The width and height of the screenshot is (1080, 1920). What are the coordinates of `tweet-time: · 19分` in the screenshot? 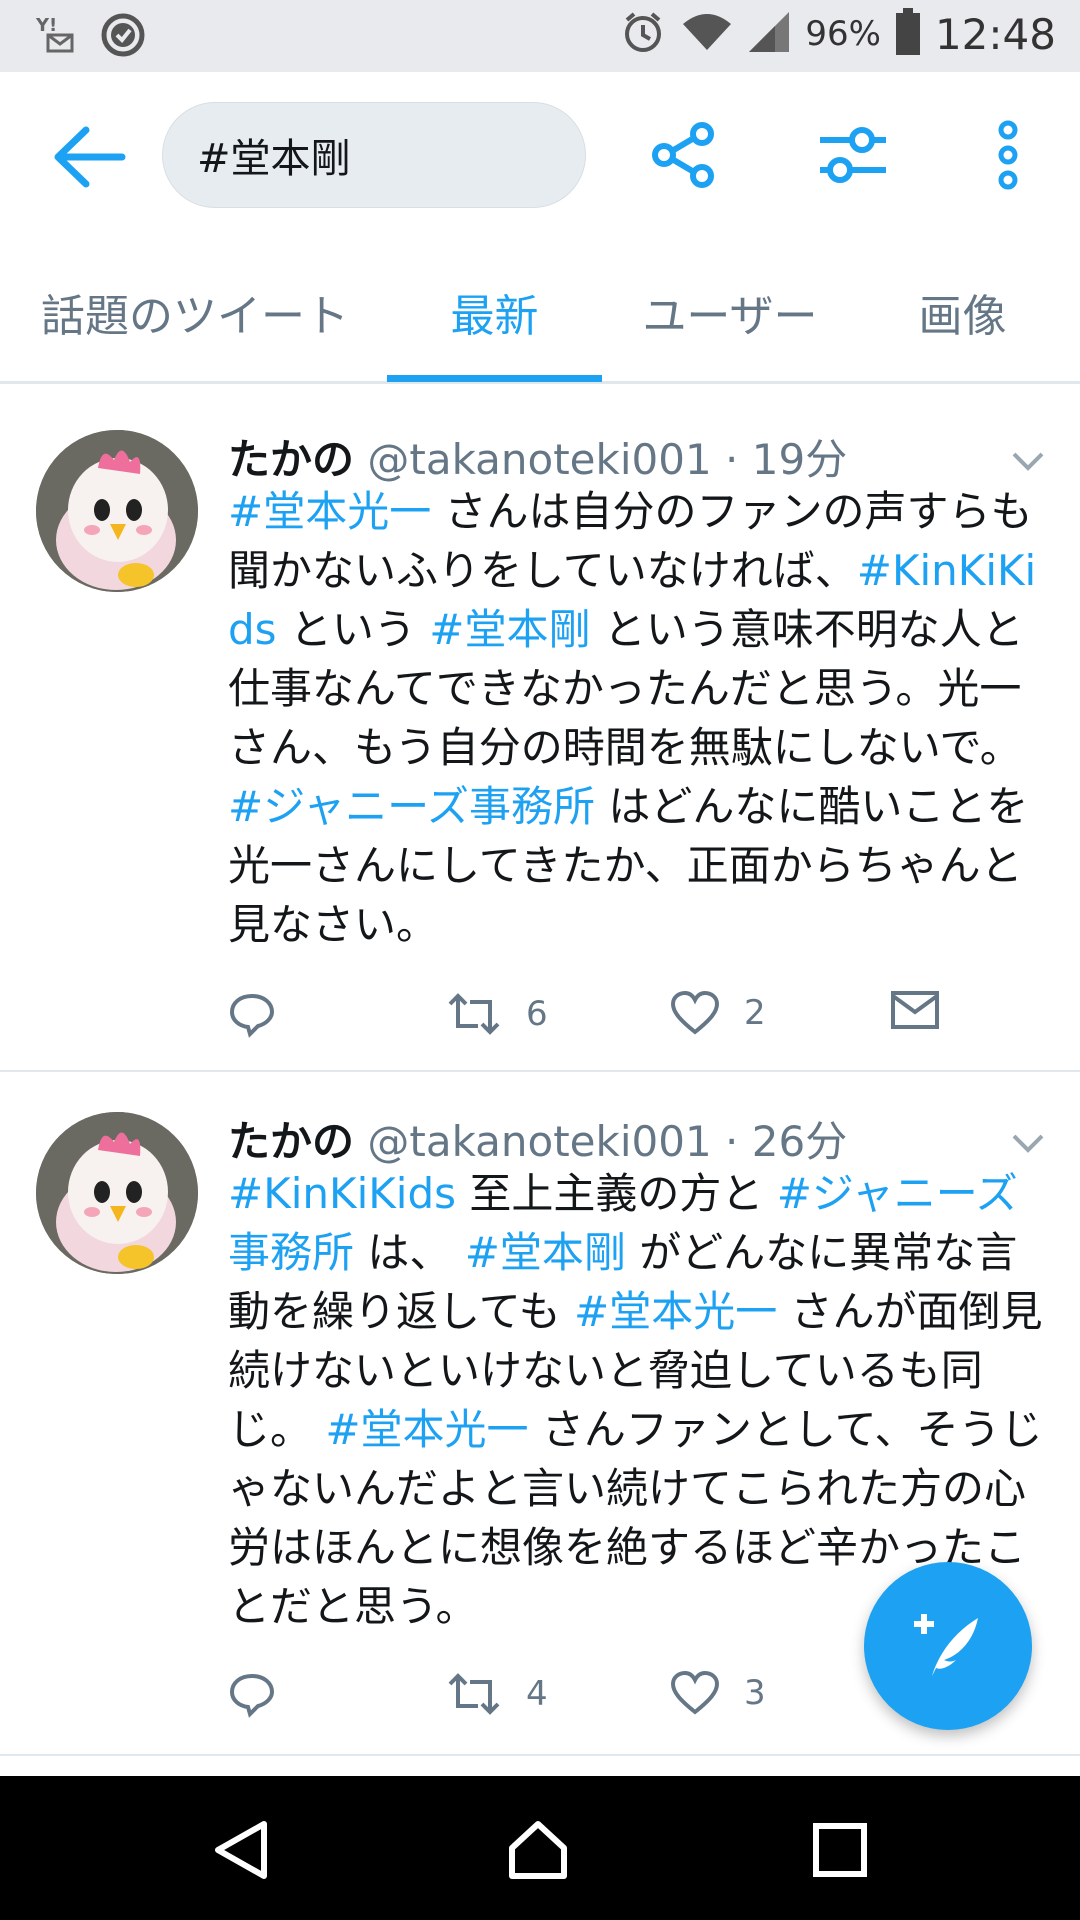 It's located at (786, 459).